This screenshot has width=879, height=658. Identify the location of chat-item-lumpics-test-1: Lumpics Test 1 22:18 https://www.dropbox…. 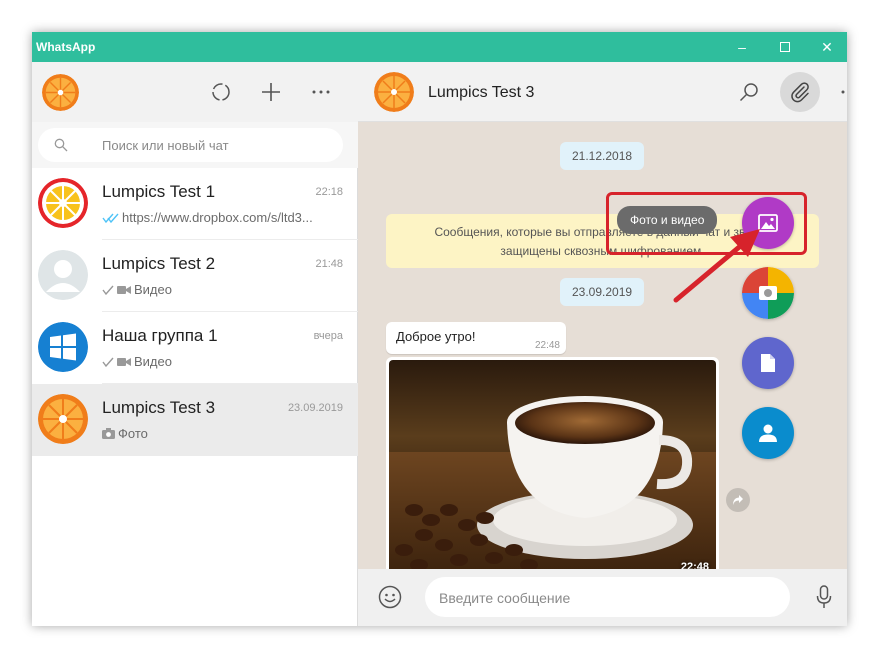
(195, 204).